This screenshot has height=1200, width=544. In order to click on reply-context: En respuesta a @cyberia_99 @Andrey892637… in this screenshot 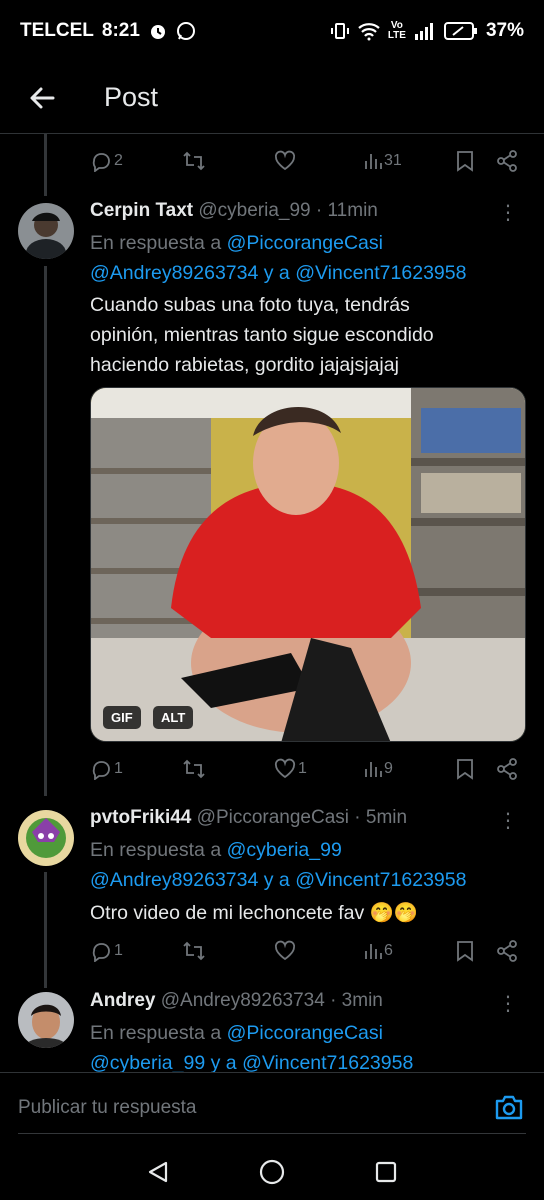, I will do `click(278, 865)`.